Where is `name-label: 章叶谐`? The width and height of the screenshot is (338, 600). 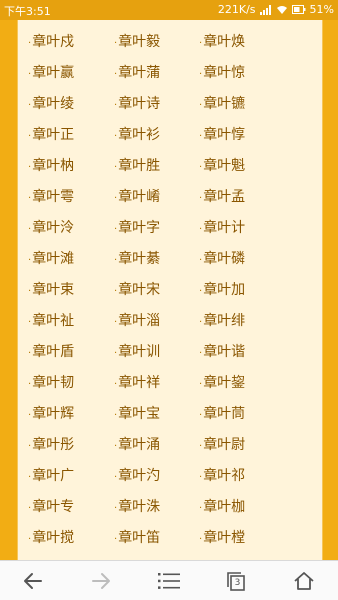 name-label: 章叶谐 is located at coordinates (224, 352).